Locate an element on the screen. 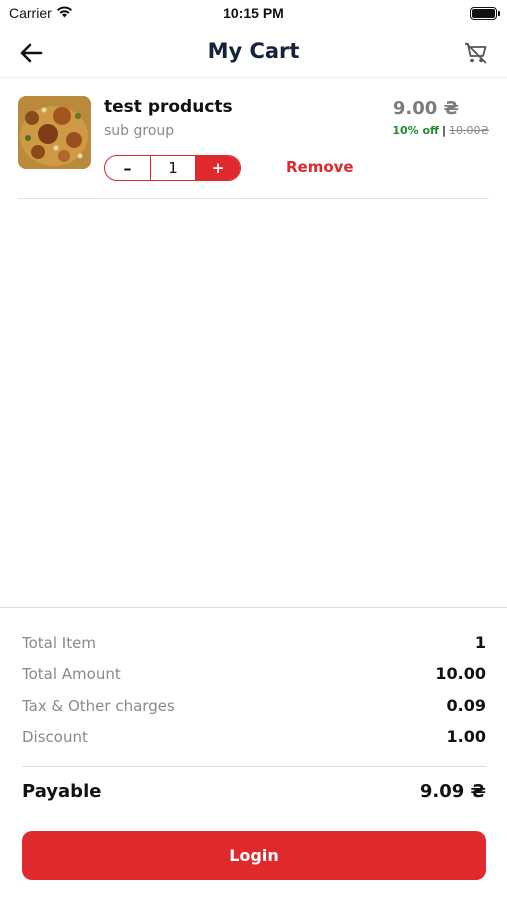  product-price: 9.00 ₴ is located at coordinates (425, 108).